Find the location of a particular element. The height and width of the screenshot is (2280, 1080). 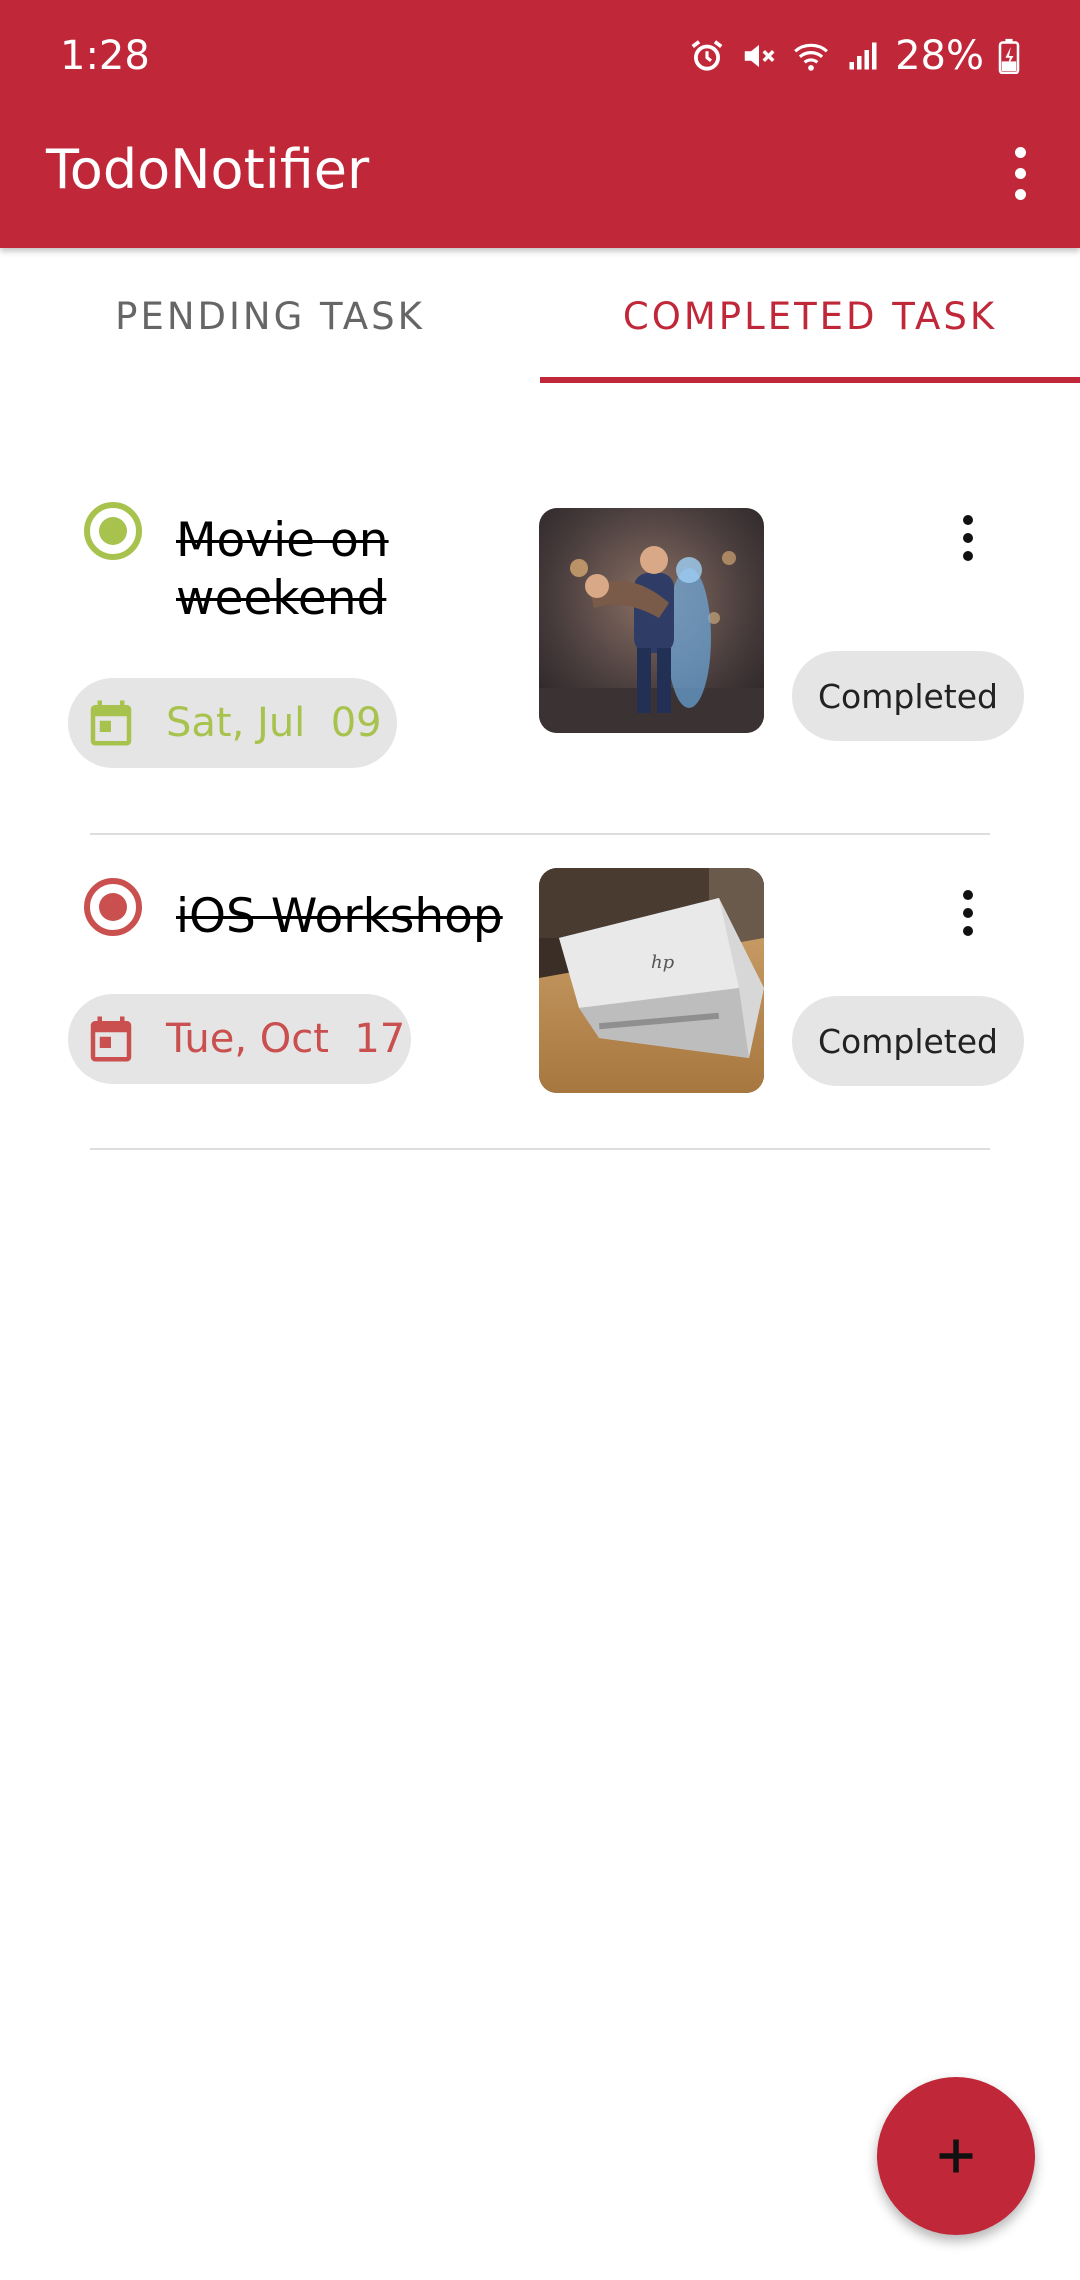

battery-charging-icon is located at coordinates (1009, 56).